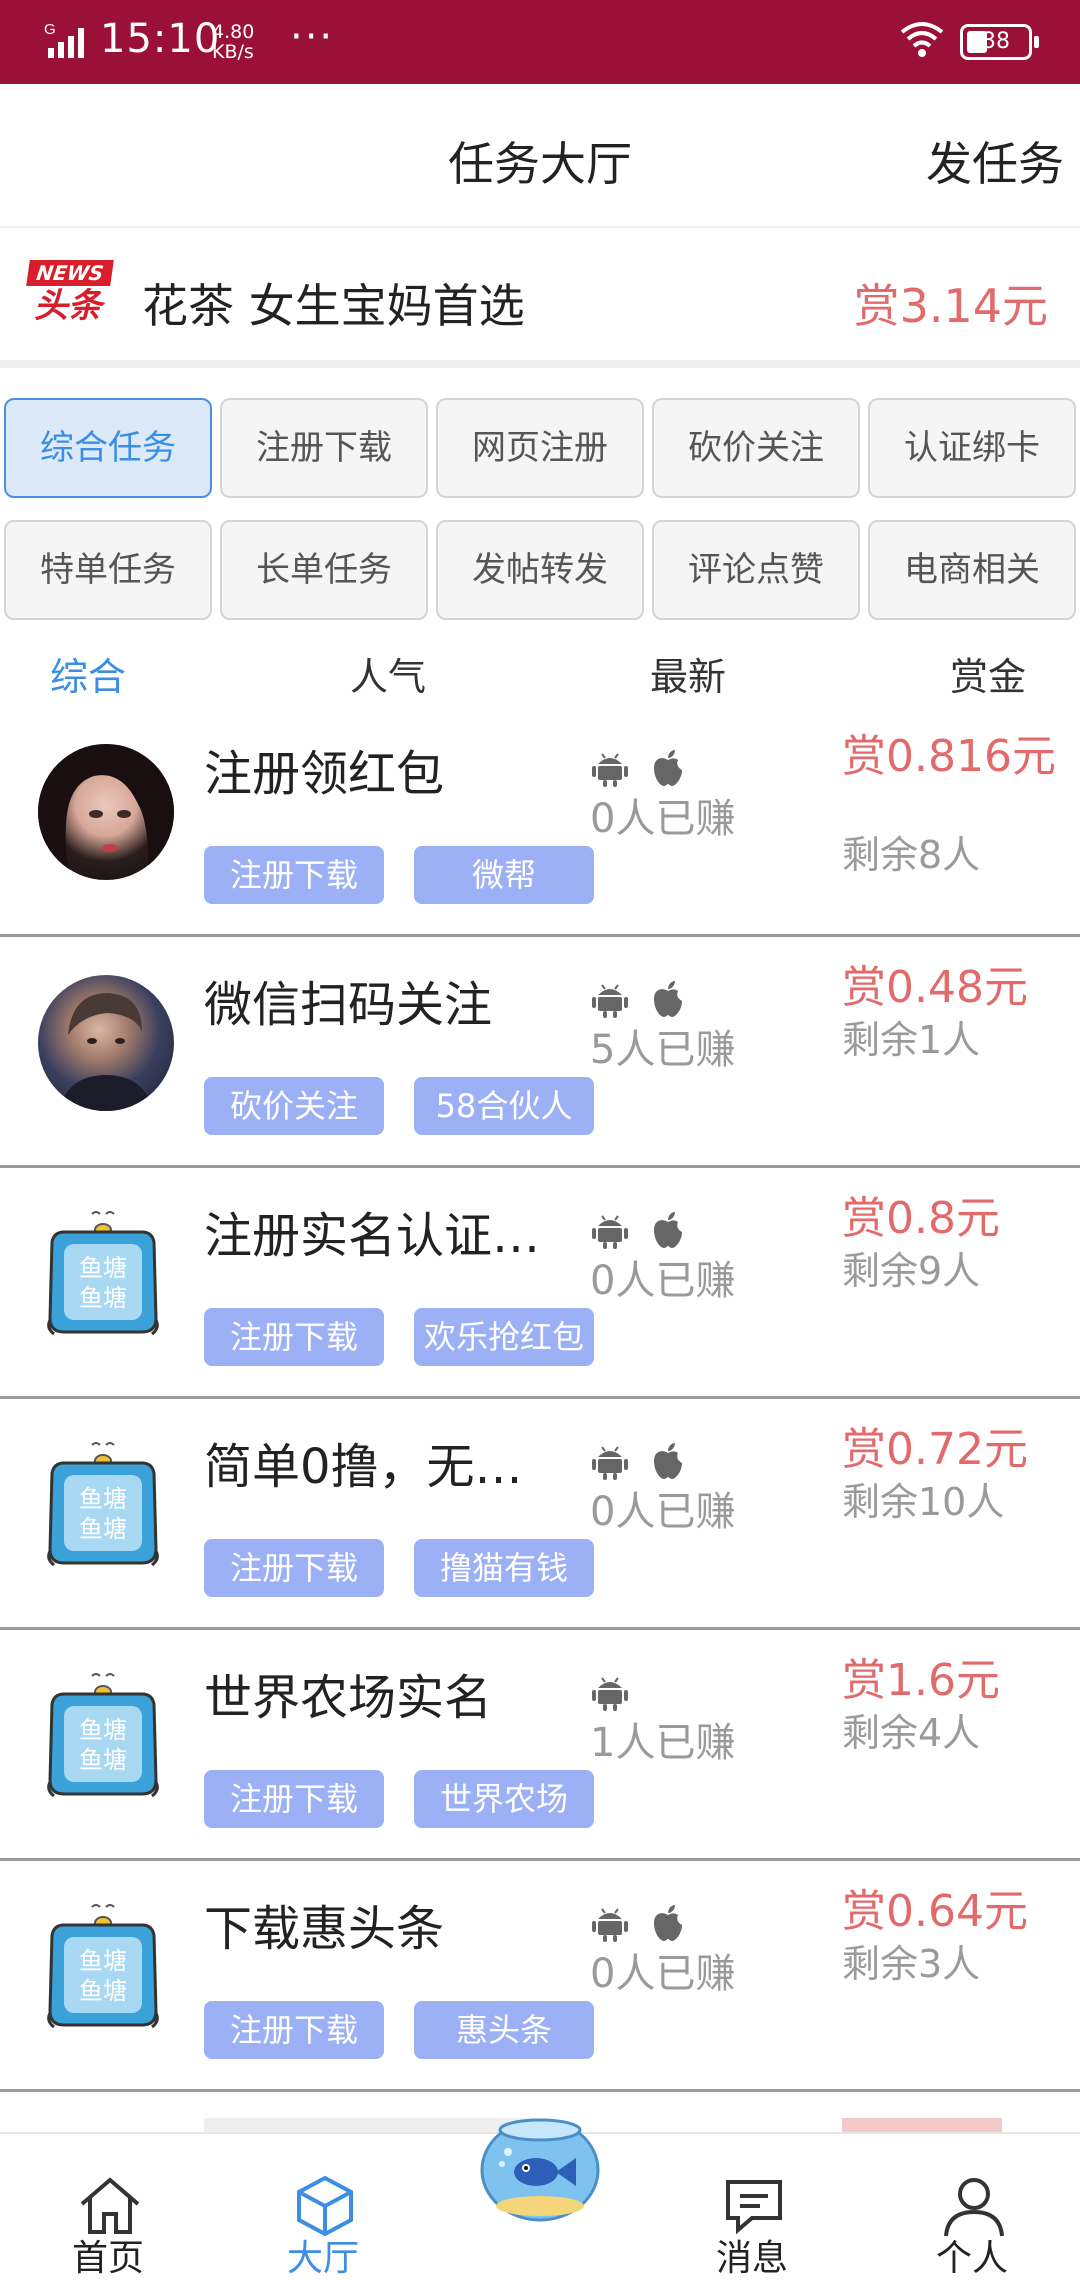 The image size is (1080, 2280). I want to click on category-verify-bind-card: 认证绑卡, so click(972, 448).